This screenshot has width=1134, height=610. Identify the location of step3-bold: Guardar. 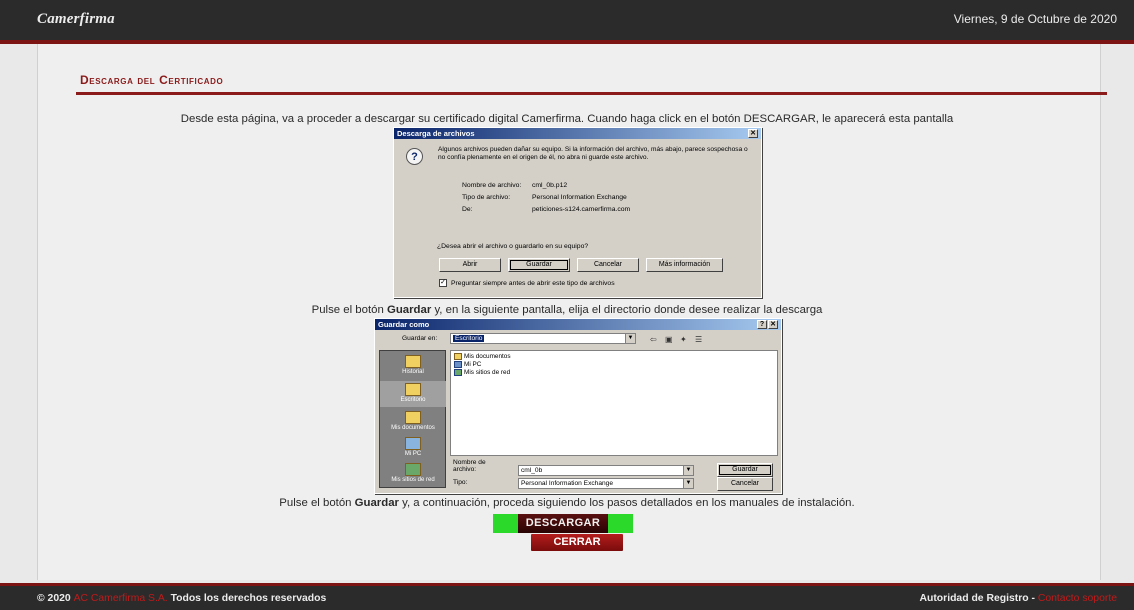
(376, 503).